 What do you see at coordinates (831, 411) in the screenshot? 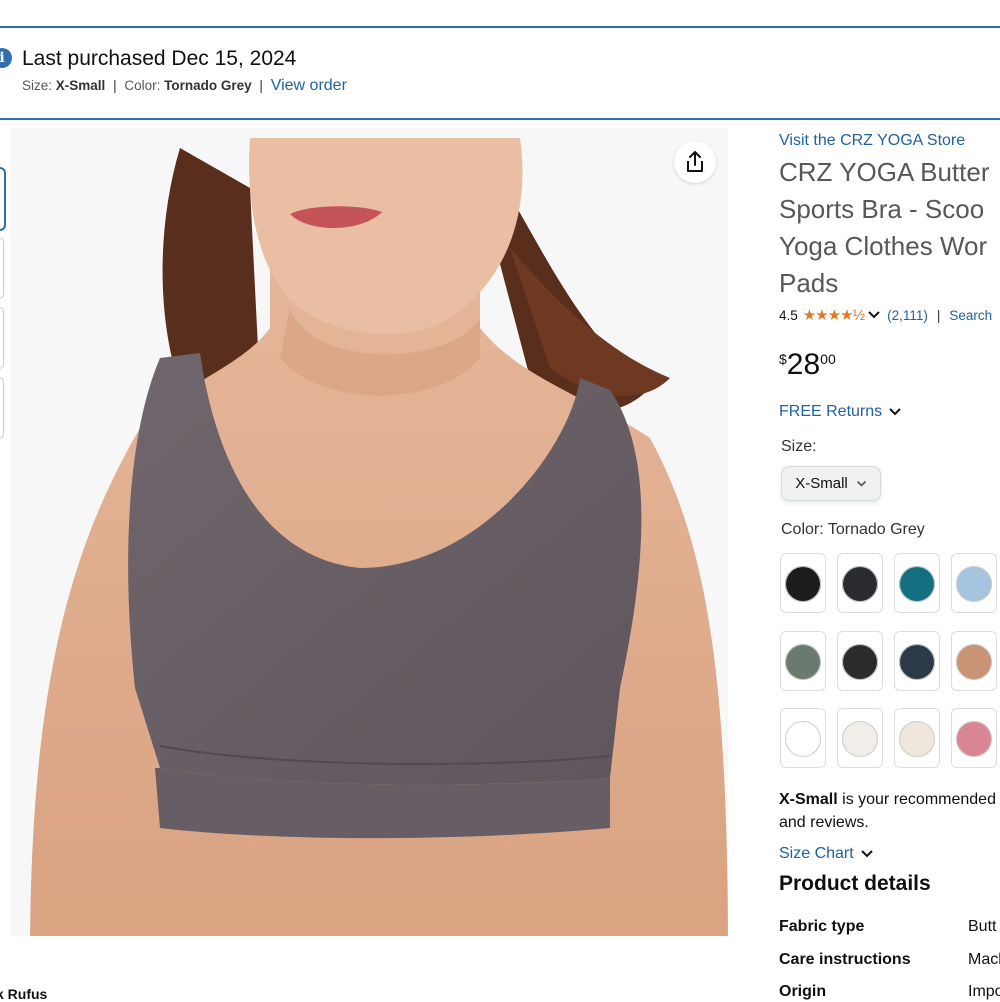
I see `free-returns-label: FREE Returns` at bounding box center [831, 411].